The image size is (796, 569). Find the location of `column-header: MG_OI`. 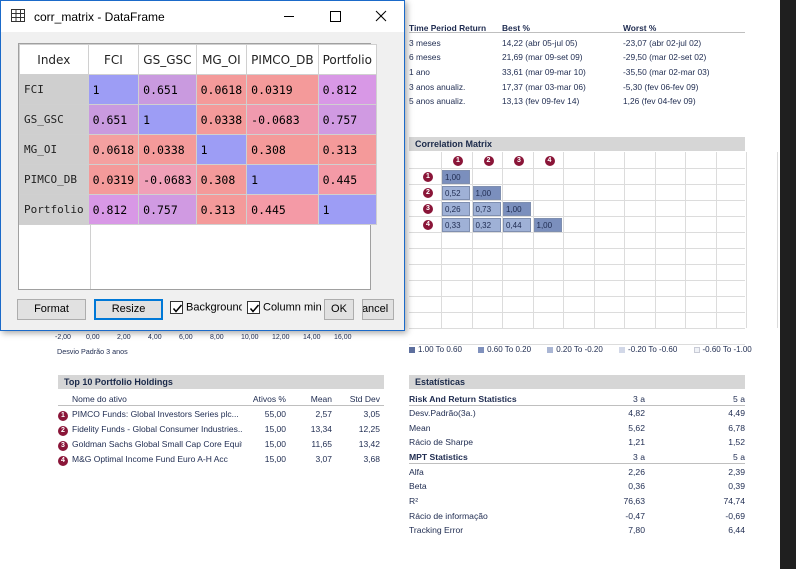

column-header: MG_OI is located at coordinates (221, 59).